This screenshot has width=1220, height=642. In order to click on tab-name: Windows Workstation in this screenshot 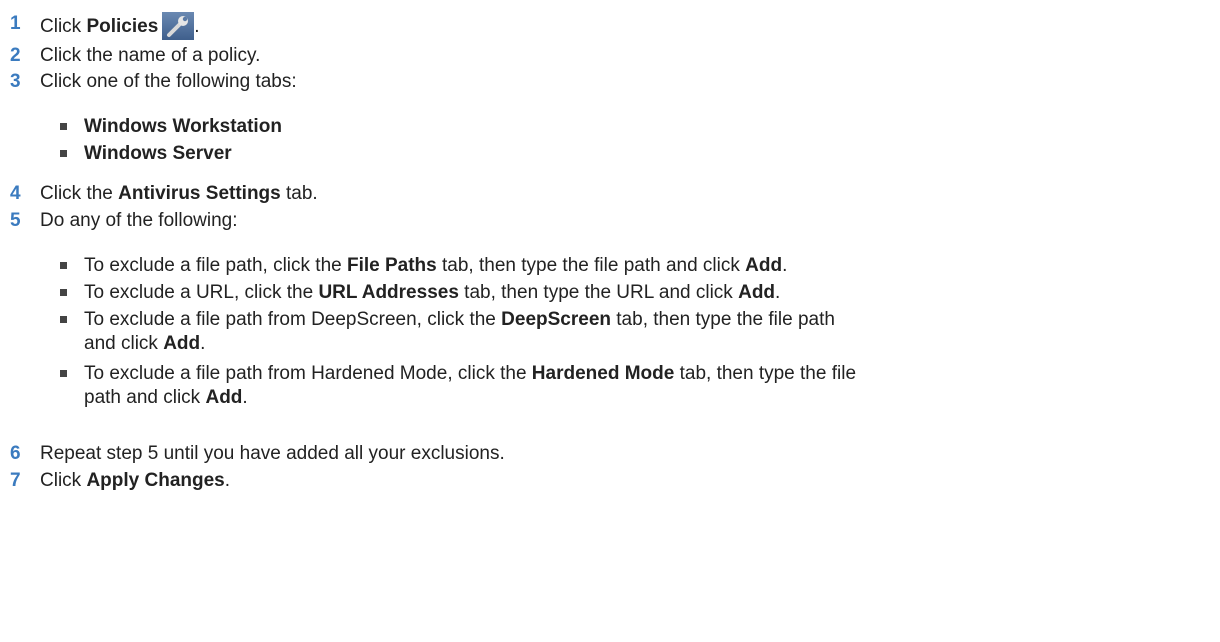, I will do `click(183, 126)`.